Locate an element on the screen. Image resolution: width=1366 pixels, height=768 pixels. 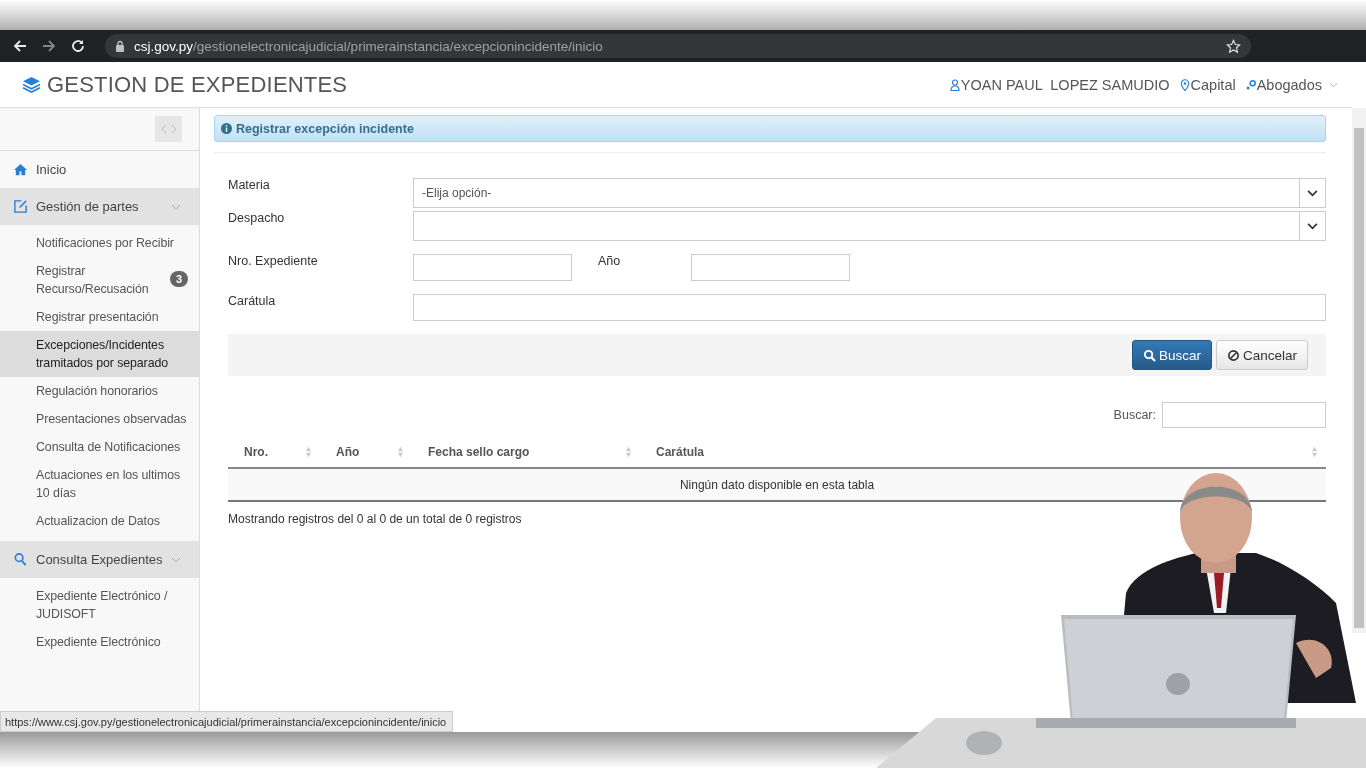
nav-subitem: Consulta de Notificaciones is located at coordinates (99, 447).